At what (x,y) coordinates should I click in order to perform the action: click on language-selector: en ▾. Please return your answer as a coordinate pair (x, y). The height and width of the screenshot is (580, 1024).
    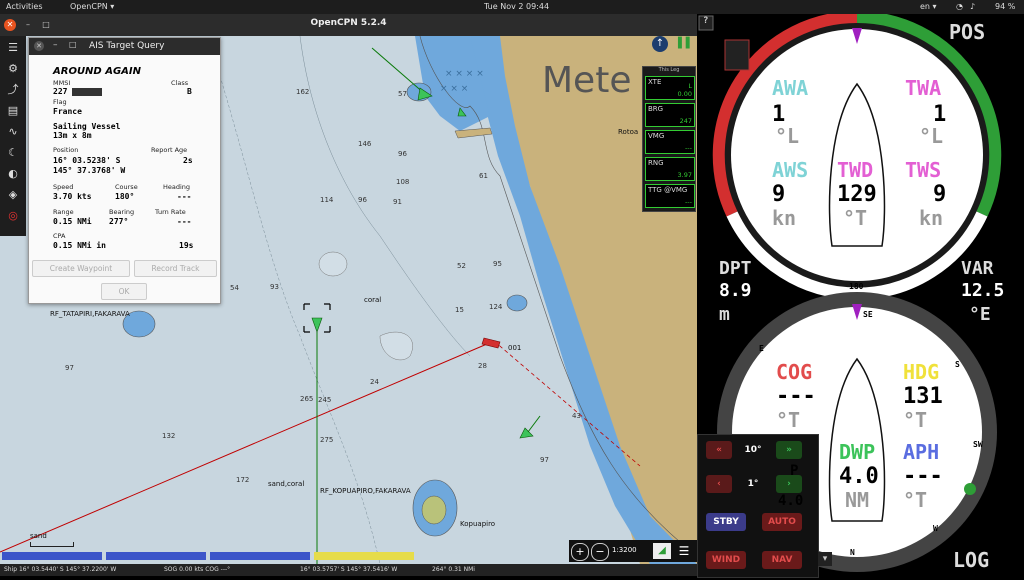
    Looking at the image, I should click on (928, 6).